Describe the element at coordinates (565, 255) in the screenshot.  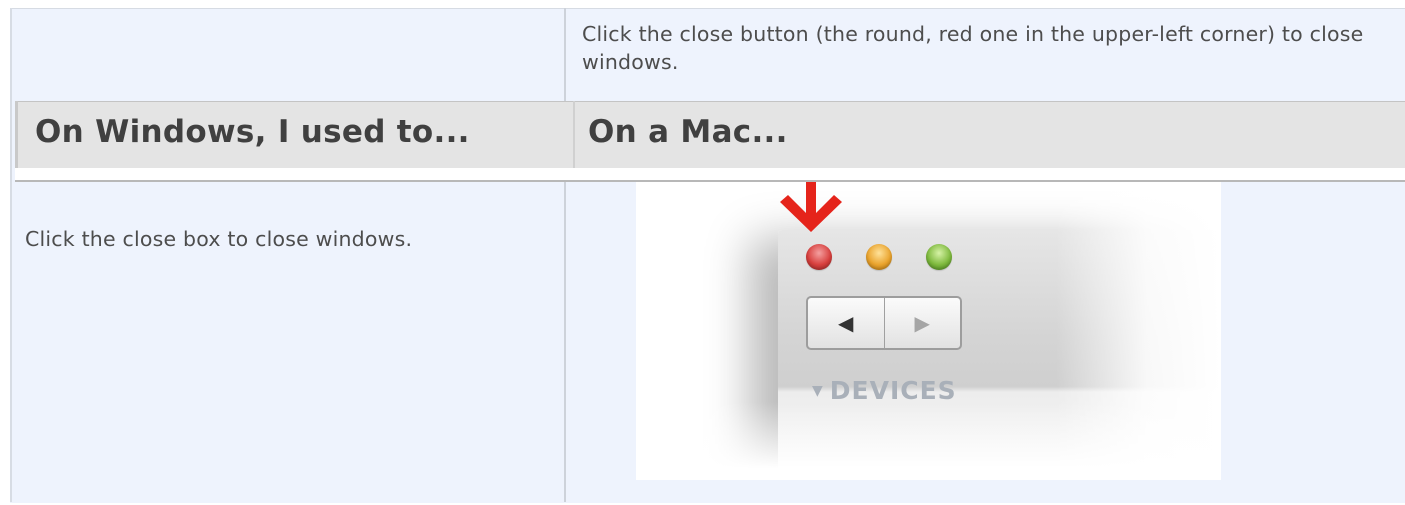
I see `column-divider` at that location.